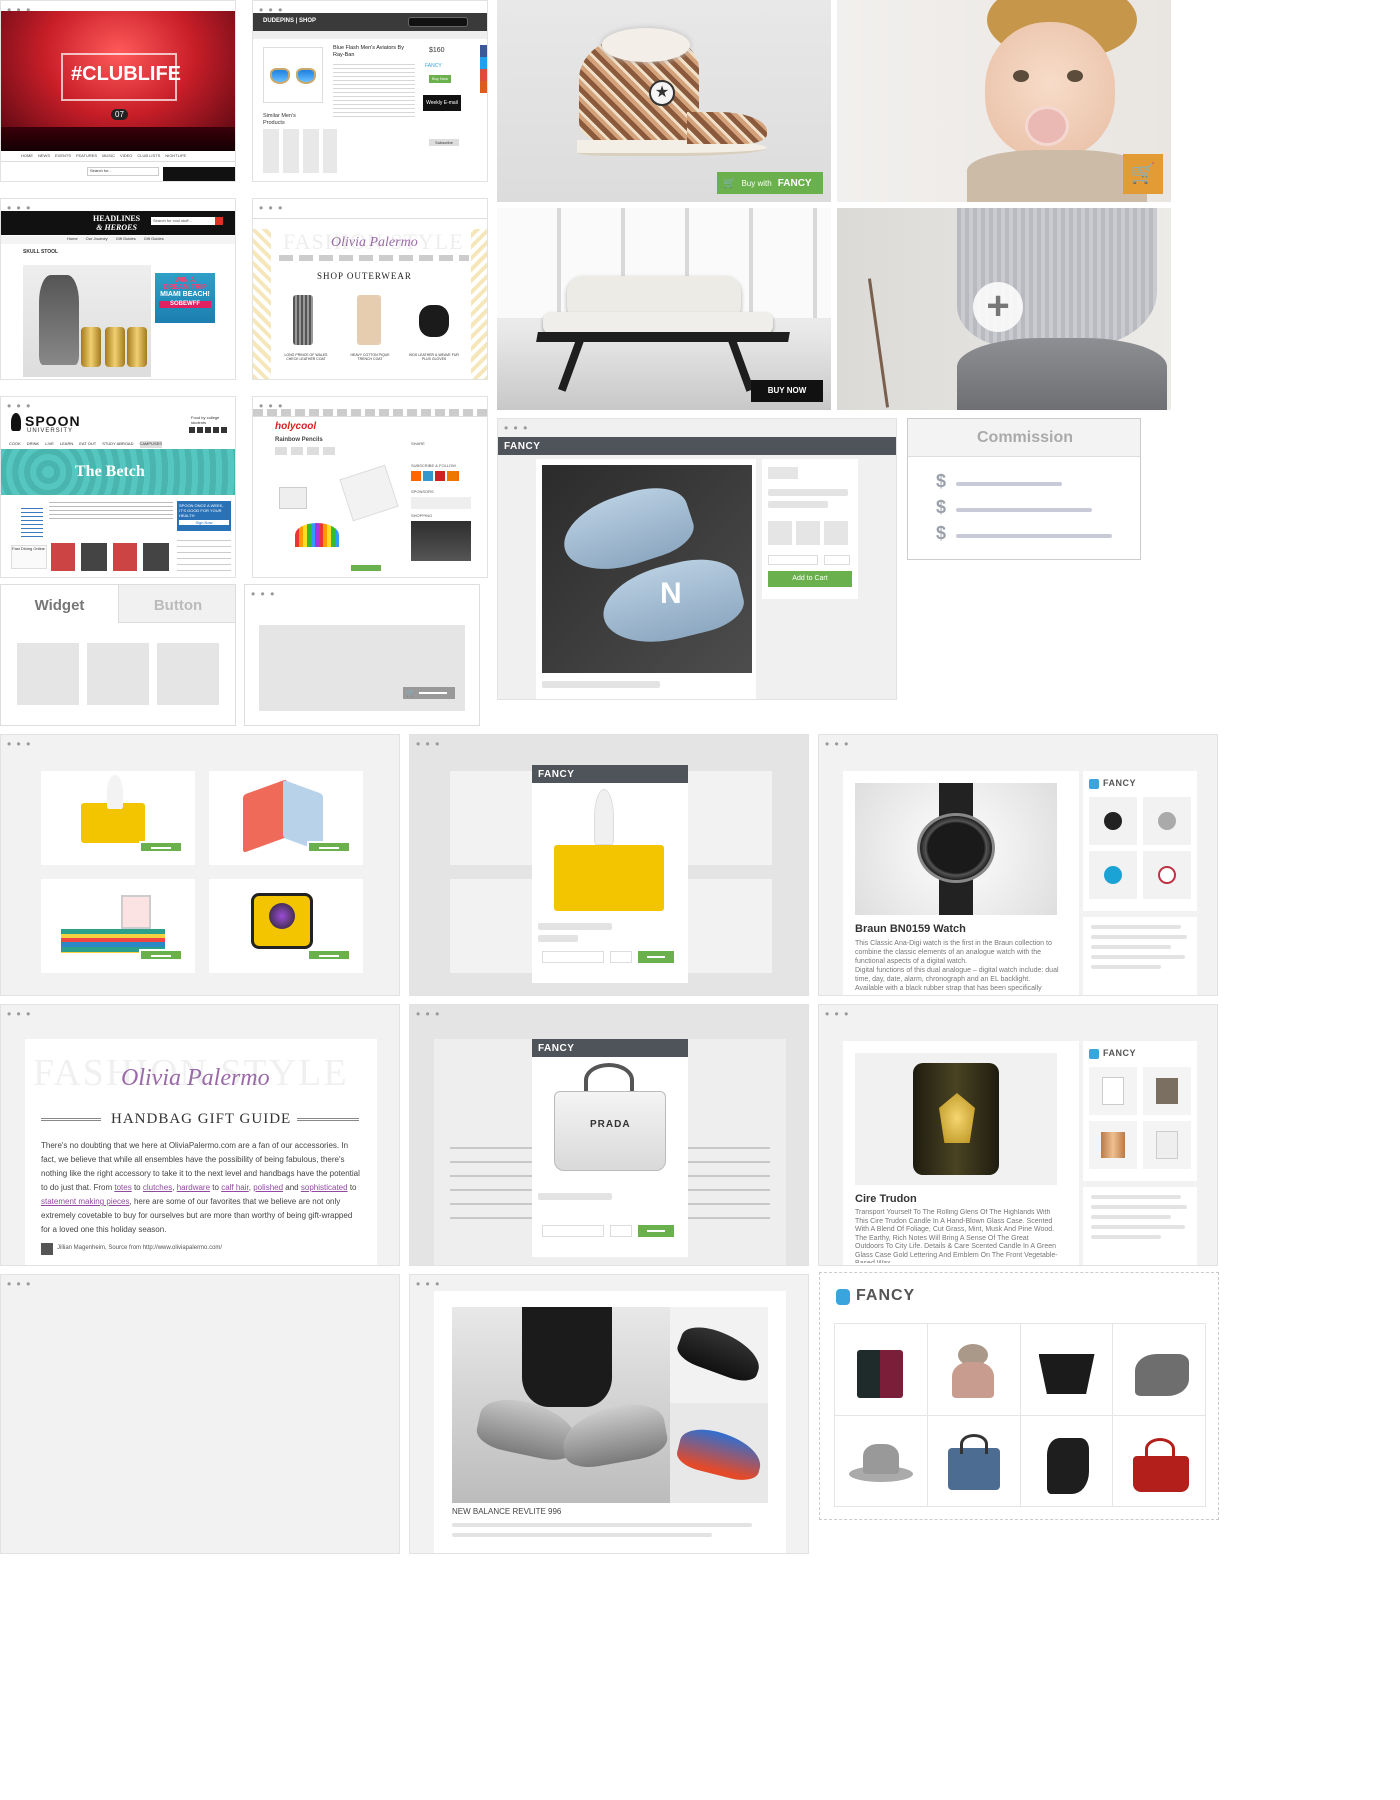  What do you see at coordinates (49, 444) in the screenshot?
I see `nav-item: LIVE` at bounding box center [49, 444].